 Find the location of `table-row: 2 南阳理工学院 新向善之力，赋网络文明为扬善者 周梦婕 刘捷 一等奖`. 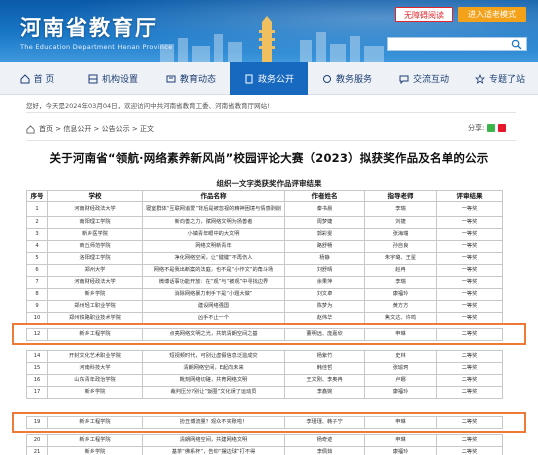

table-row: 2 南阳理工学院 新向善之力，赋网络文明为扬善者 周梦婕 刘捷 一等奖 is located at coordinates (264, 222).